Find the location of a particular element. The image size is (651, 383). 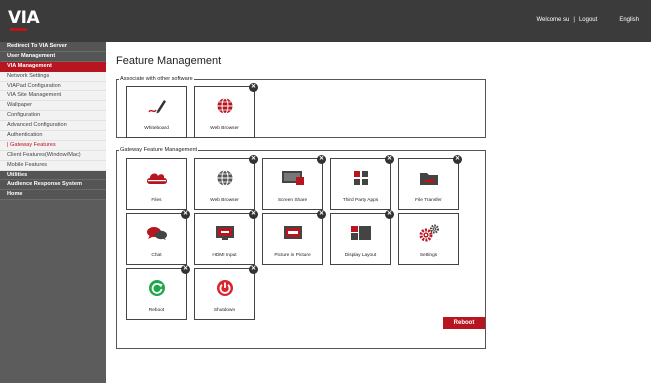

refresh-icon is located at coordinates (156, 288).